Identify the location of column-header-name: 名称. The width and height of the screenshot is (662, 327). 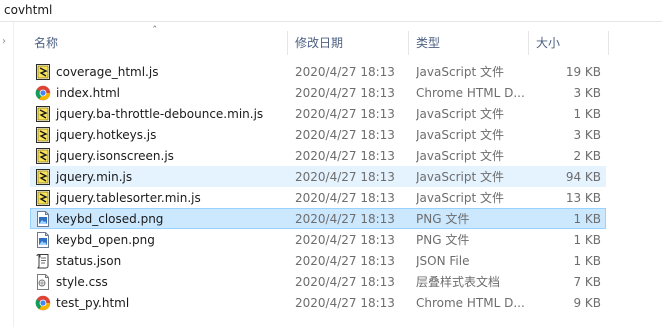
(46, 43).